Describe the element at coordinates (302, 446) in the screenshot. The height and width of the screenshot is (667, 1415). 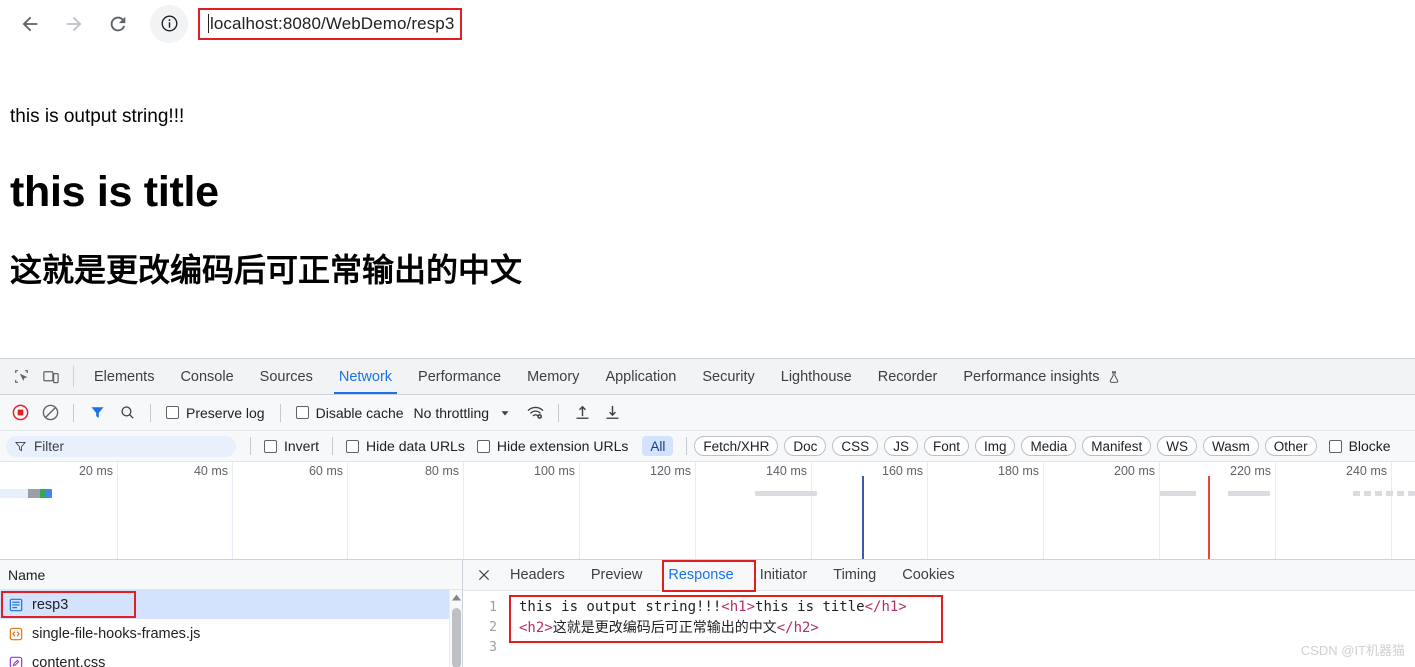
I see `invert-label: Invert` at that location.